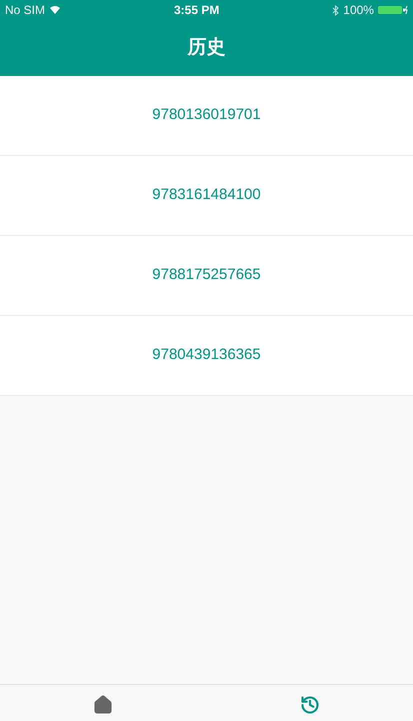 This screenshot has width=413, height=721. What do you see at coordinates (25, 10) in the screenshot?
I see `carrier-label: No SIM` at bounding box center [25, 10].